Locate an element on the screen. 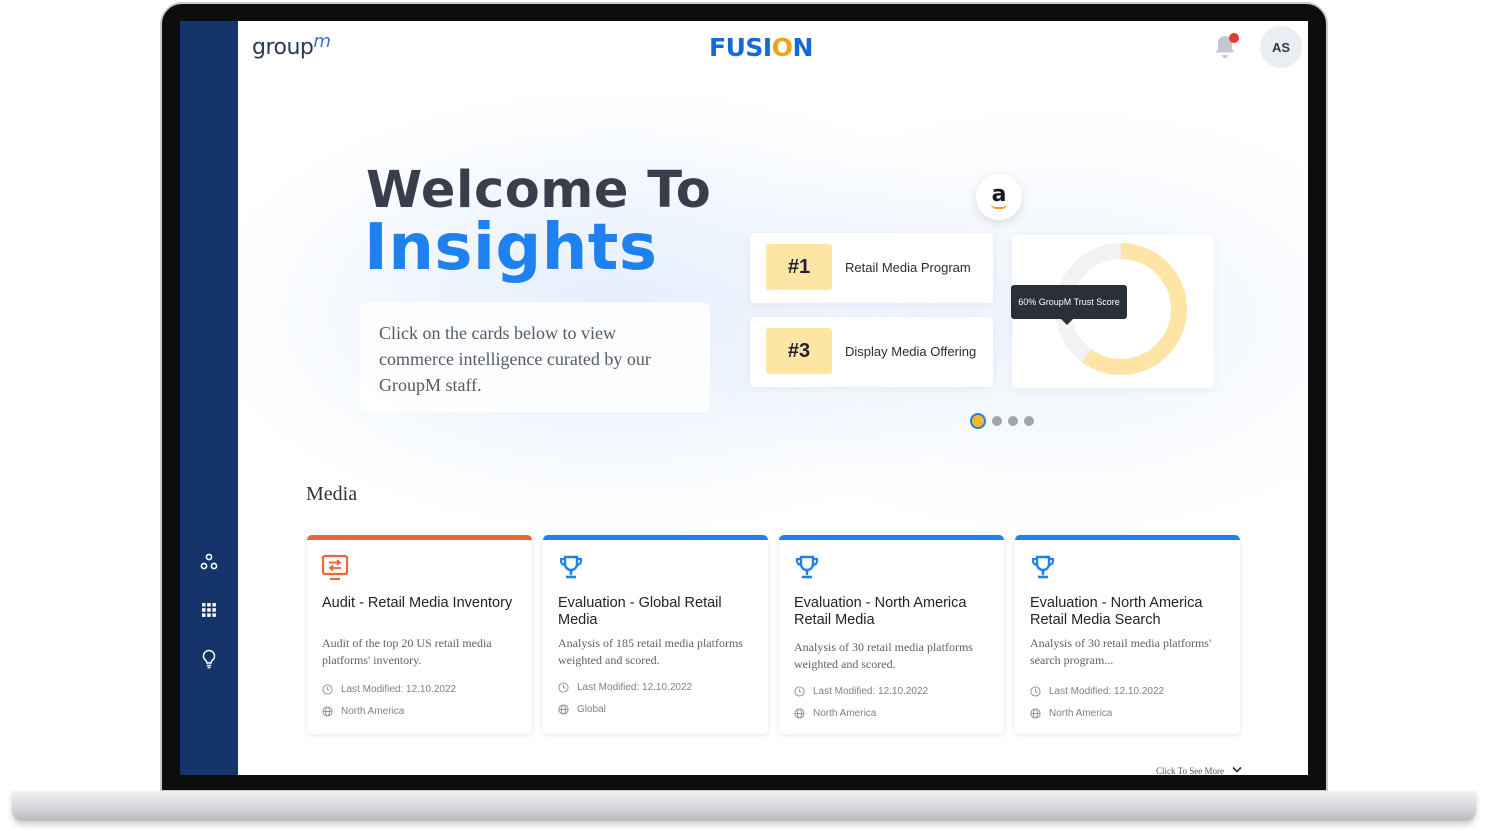 The width and height of the screenshot is (1488, 831). card-region: Global is located at coordinates (582, 709).